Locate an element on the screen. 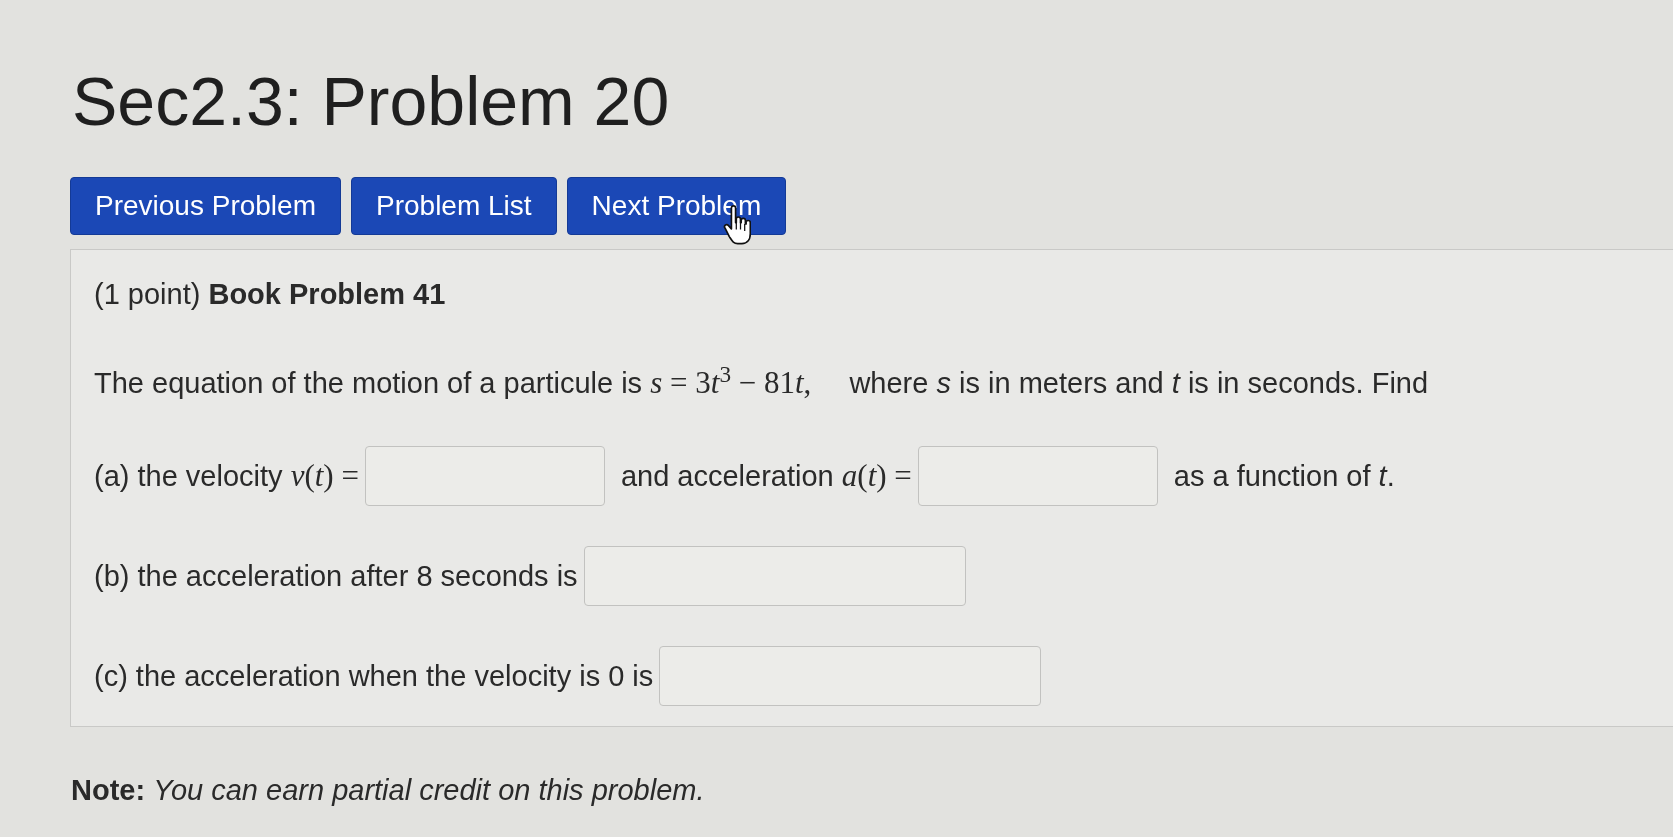 This screenshot has width=1673, height=837. question-text: as a function of t. is located at coordinates (1284, 476).